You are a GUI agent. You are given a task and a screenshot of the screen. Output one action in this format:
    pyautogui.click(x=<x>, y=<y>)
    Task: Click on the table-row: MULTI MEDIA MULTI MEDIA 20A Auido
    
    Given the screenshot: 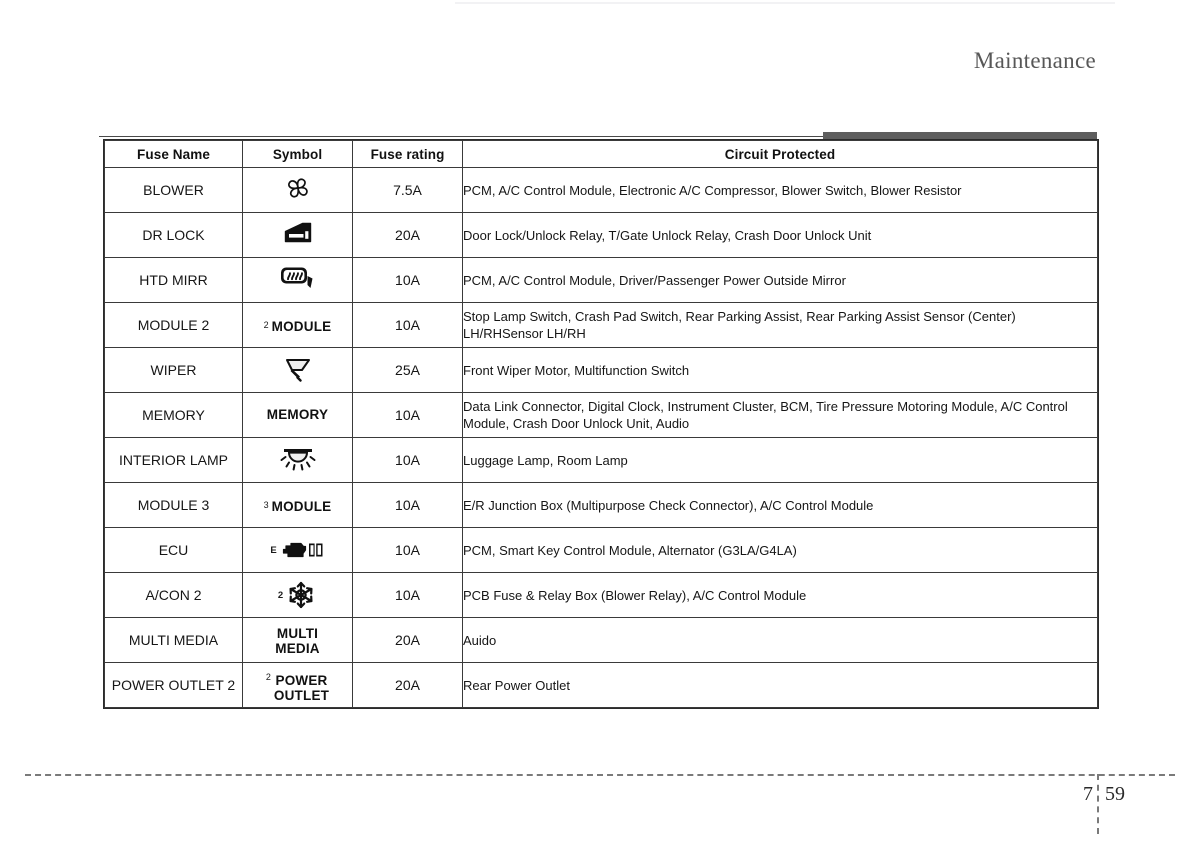 What is the action you would take?
    pyautogui.click(x=601, y=640)
    